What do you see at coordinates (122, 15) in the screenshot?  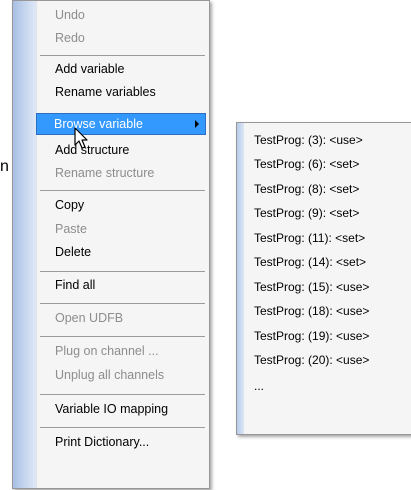 I see `menu-item-undo: Undo` at bounding box center [122, 15].